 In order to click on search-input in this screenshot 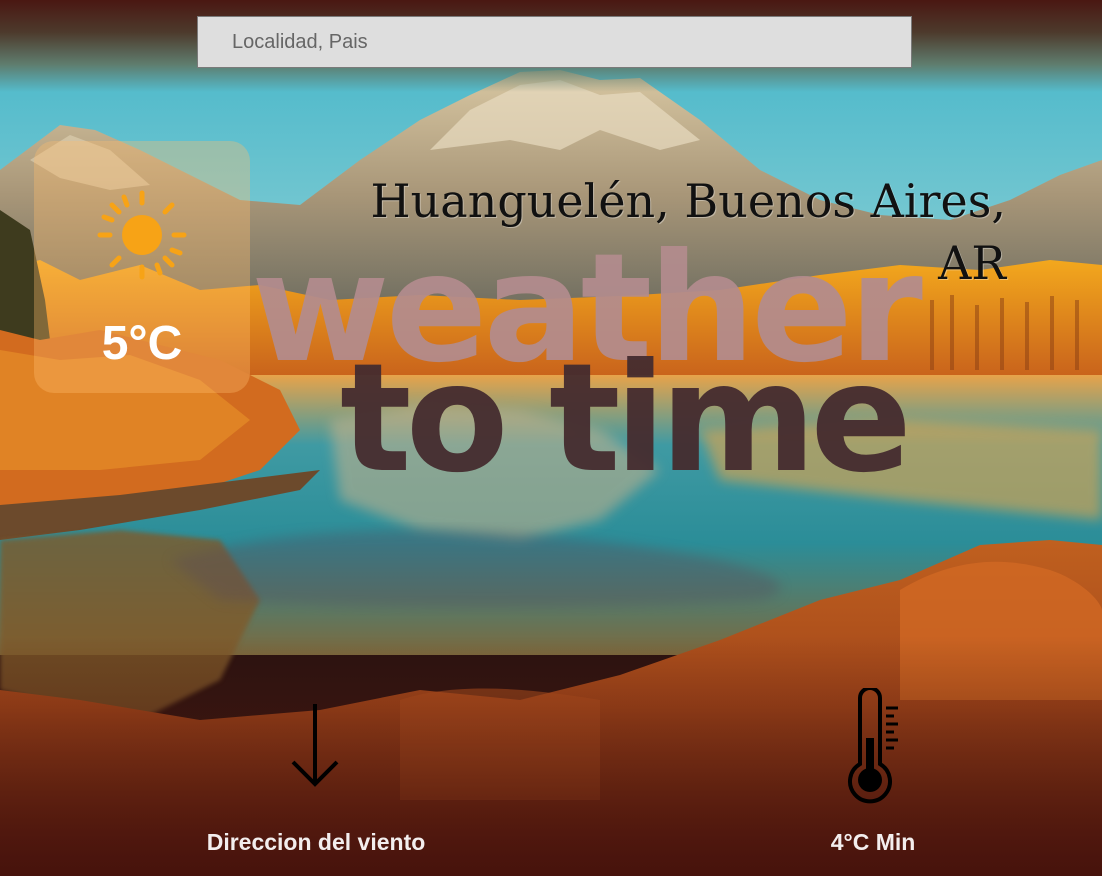, I will do `click(554, 42)`.